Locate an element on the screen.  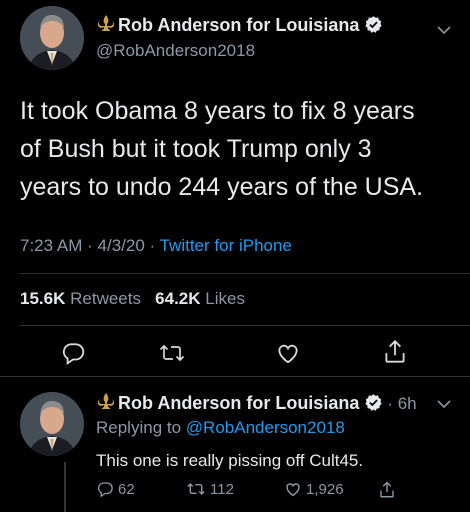
reply-share-action is located at coordinates (389, 490).